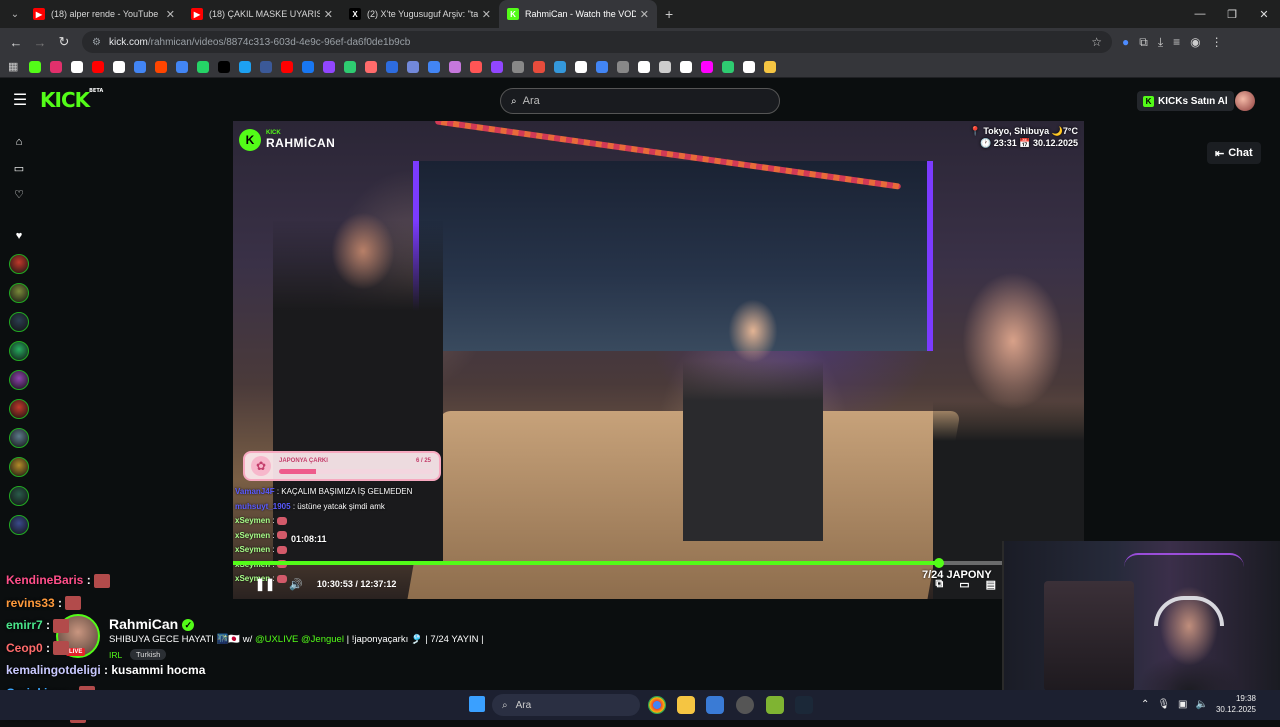 This screenshot has height=727, width=1280. Describe the element at coordinates (71, 100) in the screenshot. I see `kick-logo: KICKBETA` at that location.